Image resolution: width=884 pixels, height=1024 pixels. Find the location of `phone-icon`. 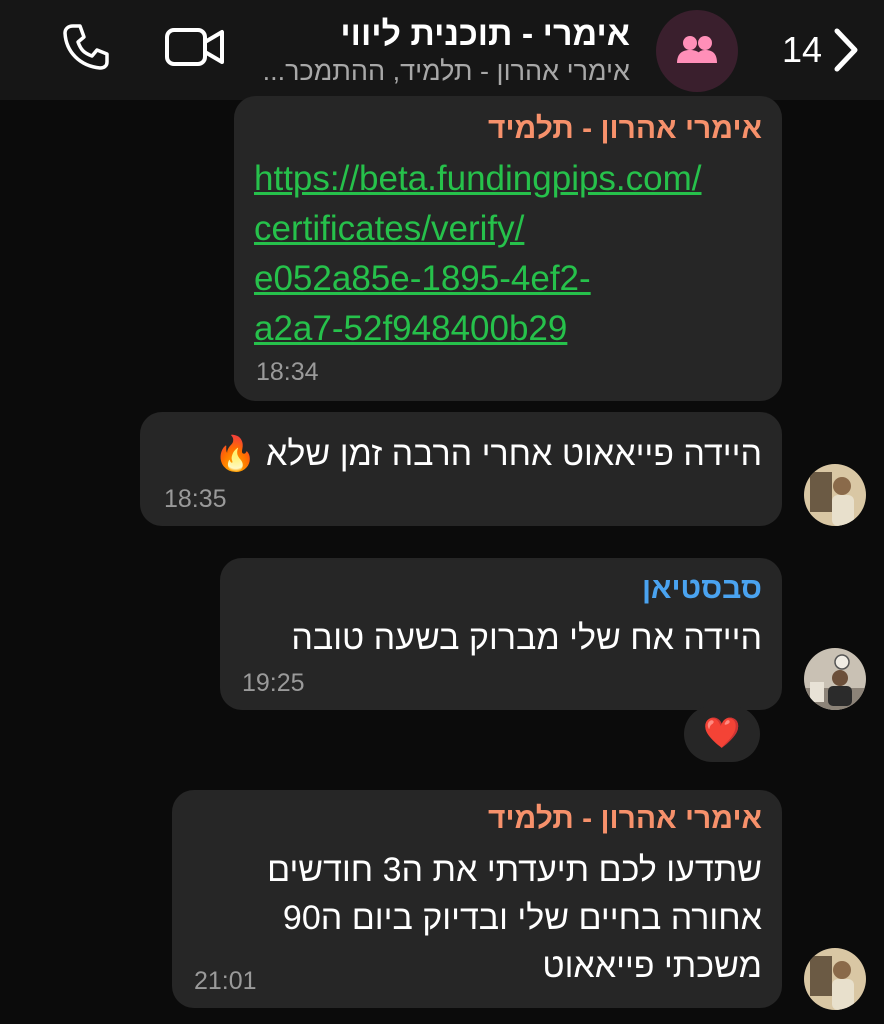

phone-icon is located at coordinates (86, 49).